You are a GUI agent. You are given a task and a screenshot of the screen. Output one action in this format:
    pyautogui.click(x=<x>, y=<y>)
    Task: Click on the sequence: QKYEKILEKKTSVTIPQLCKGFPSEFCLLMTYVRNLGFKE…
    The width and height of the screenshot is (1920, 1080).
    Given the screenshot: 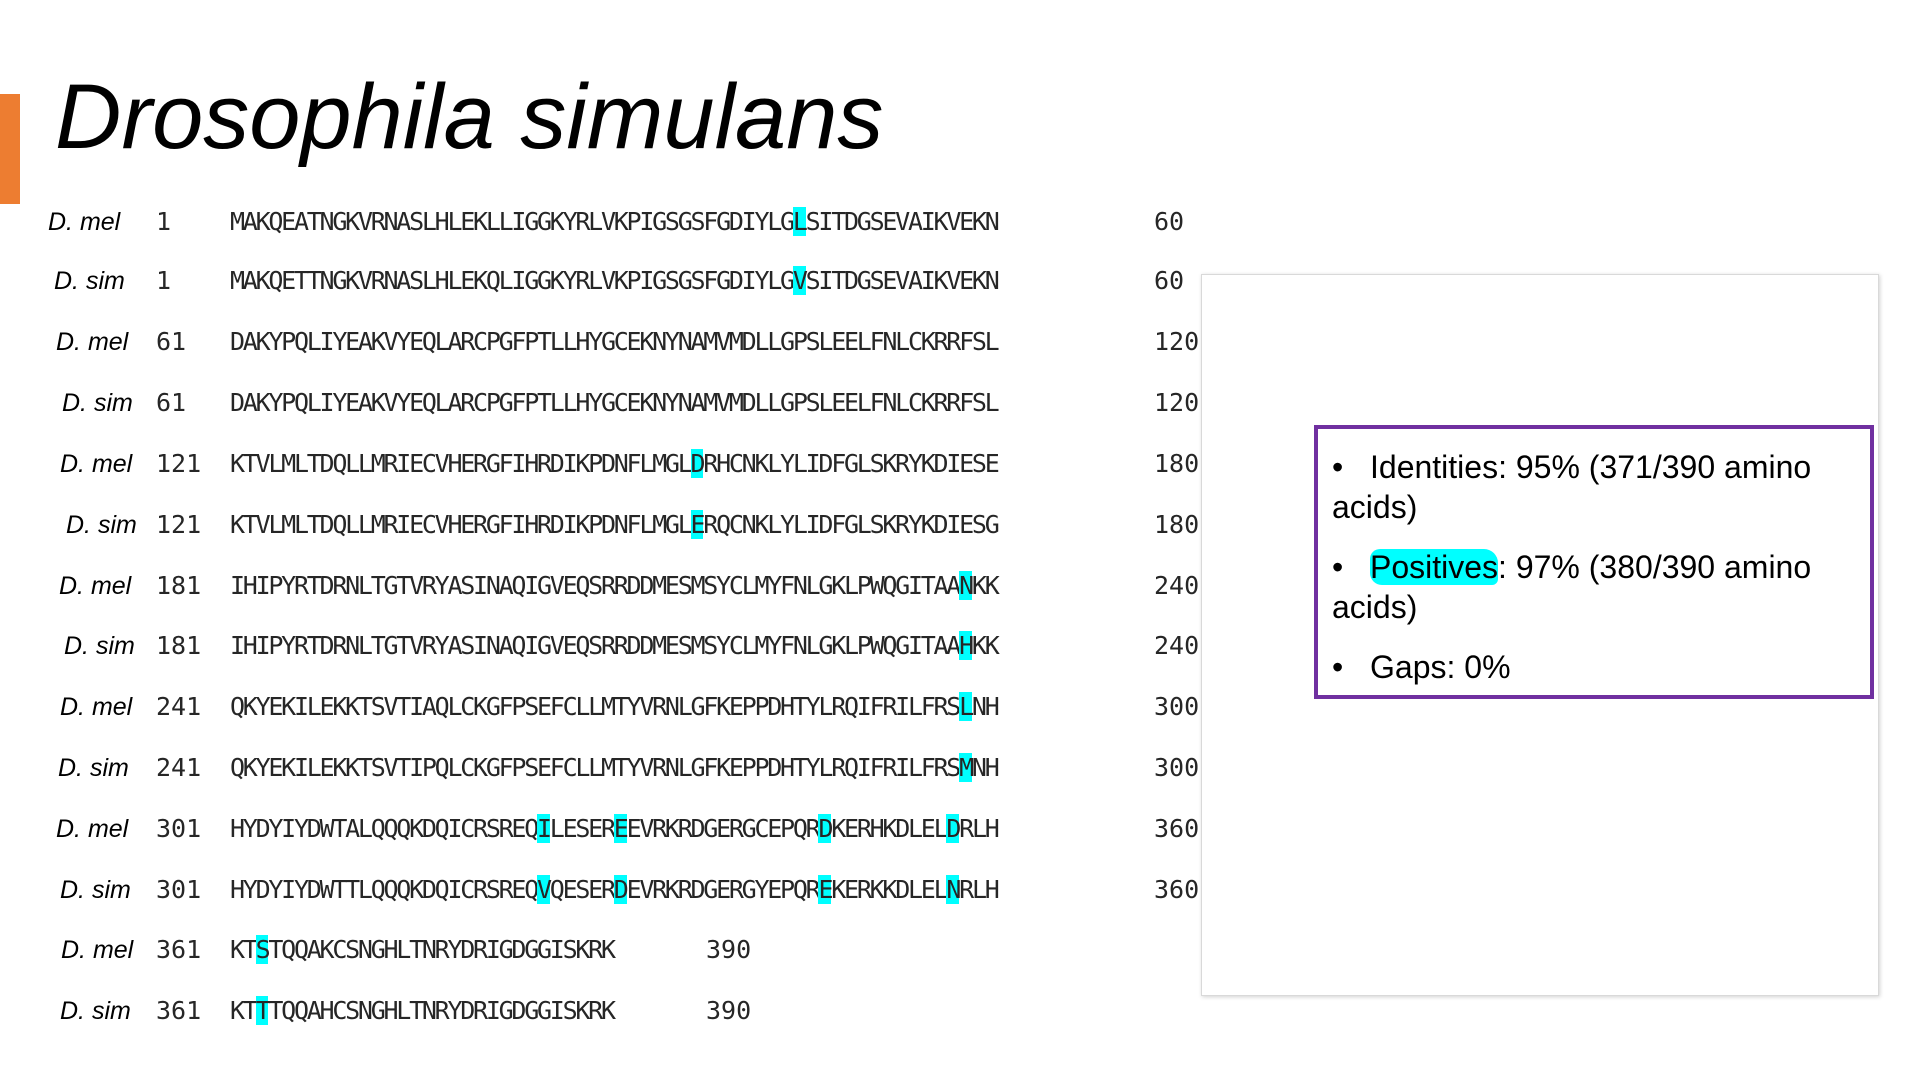 What is the action you would take?
    pyautogui.click(x=615, y=768)
    